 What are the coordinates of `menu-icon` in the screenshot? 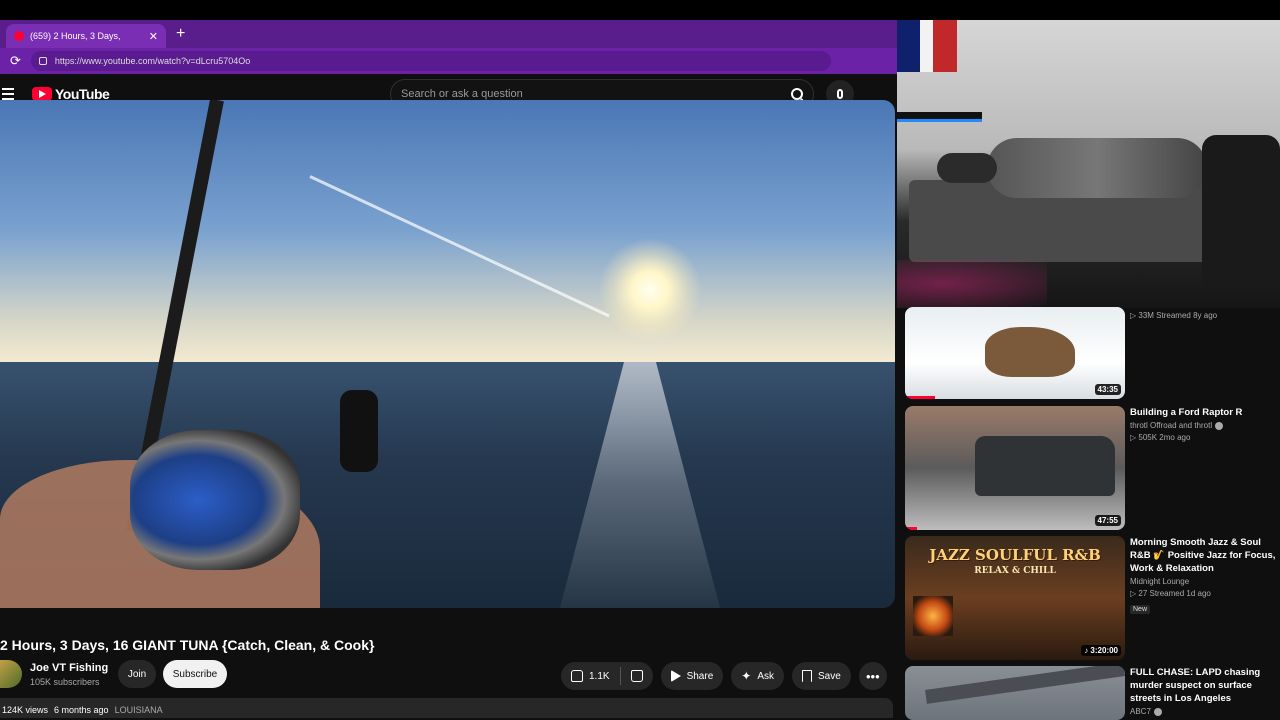 It's located at (8, 94).